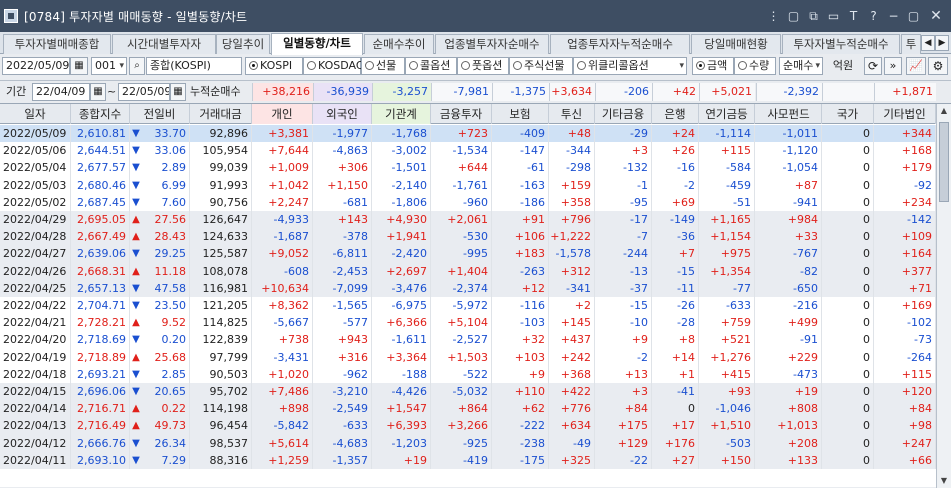  What do you see at coordinates (383, 66) in the screenshot?
I see `radio-futures: 선물` at bounding box center [383, 66].